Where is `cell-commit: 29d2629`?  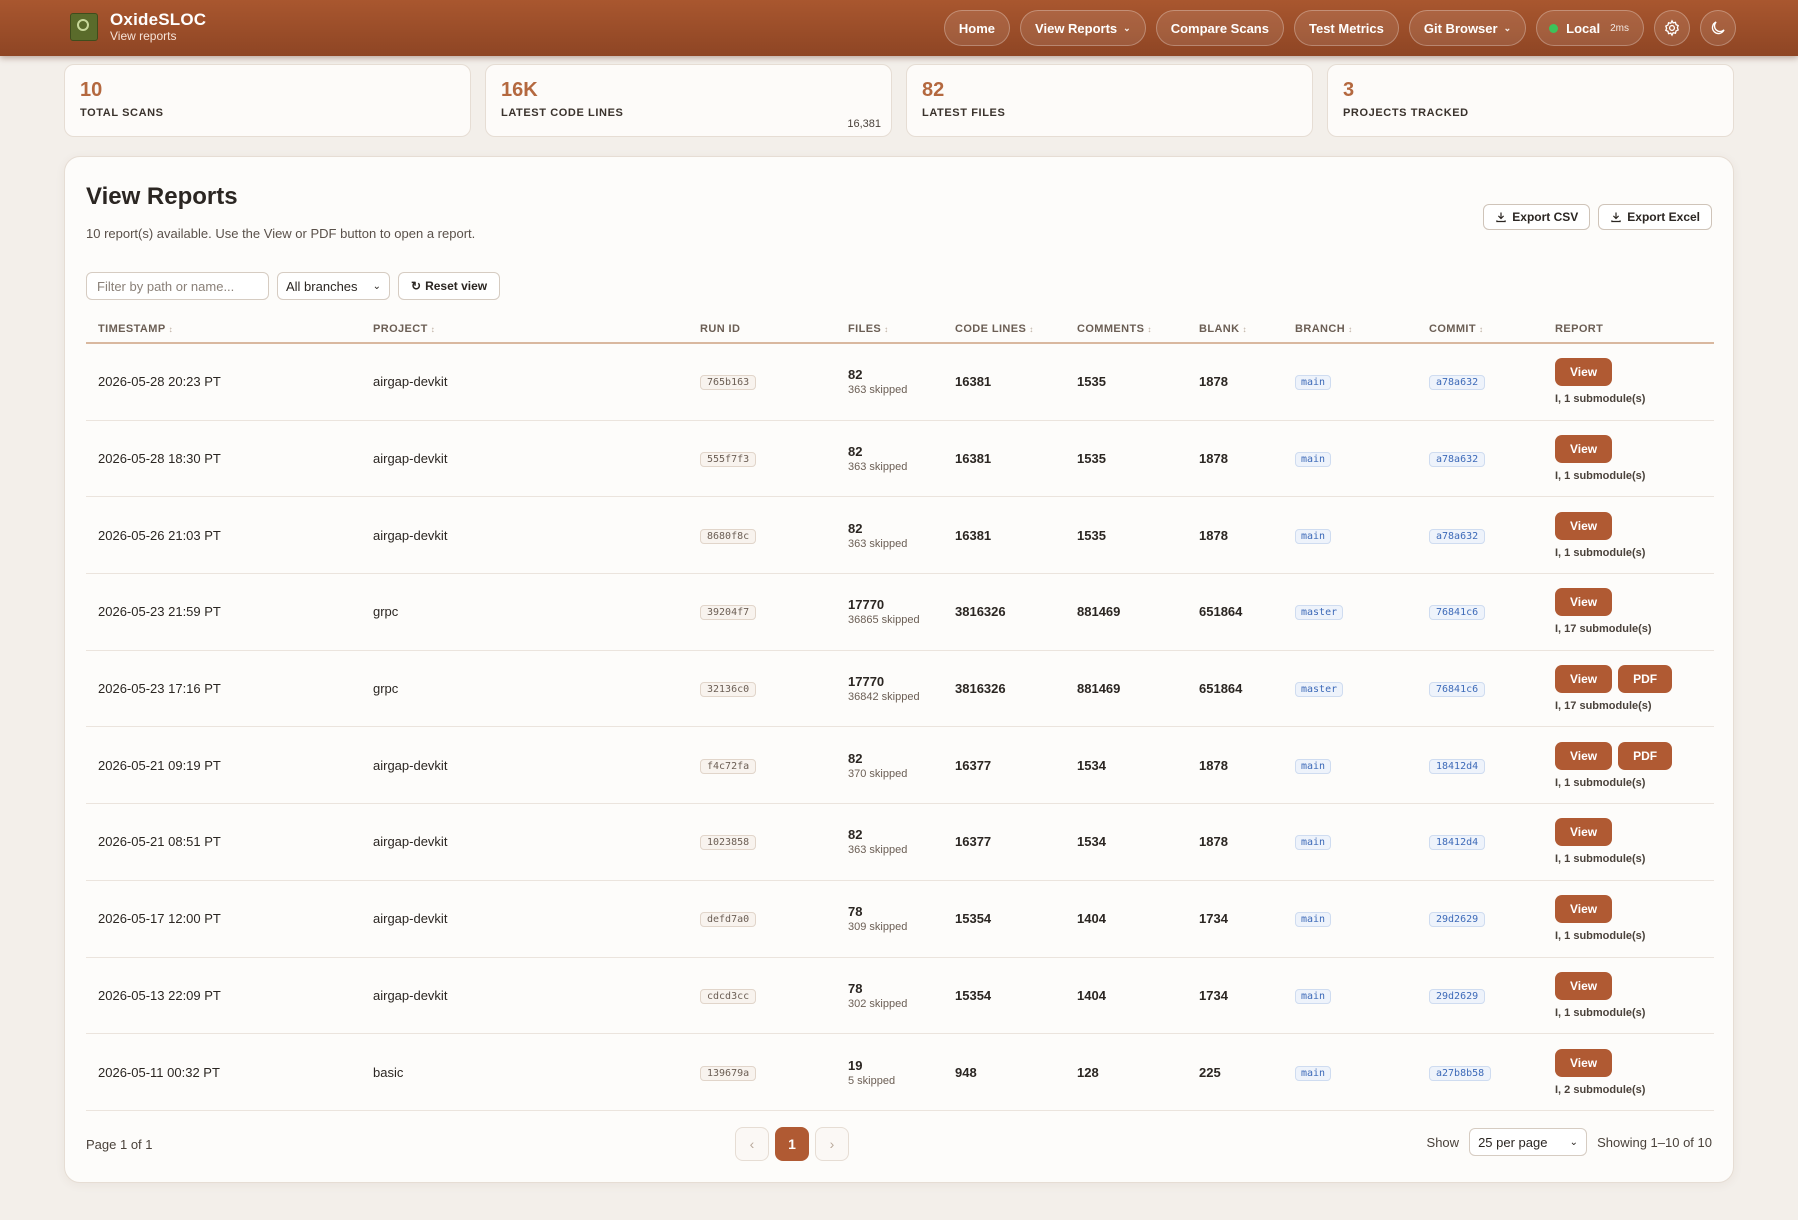 cell-commit: 29d2629 is located at coordinates (1480, 919).